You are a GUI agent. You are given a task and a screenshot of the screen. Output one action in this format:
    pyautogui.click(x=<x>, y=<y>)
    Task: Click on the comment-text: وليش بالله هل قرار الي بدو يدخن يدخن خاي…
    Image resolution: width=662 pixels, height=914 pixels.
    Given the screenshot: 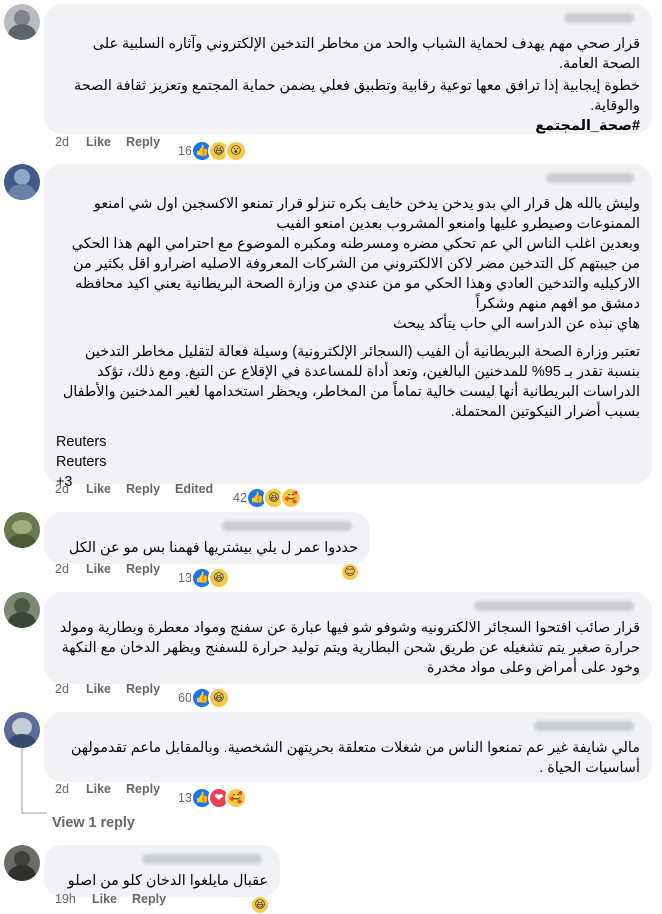 What is the action you would take?
    pyautogui.click(x=366, y=214)
    